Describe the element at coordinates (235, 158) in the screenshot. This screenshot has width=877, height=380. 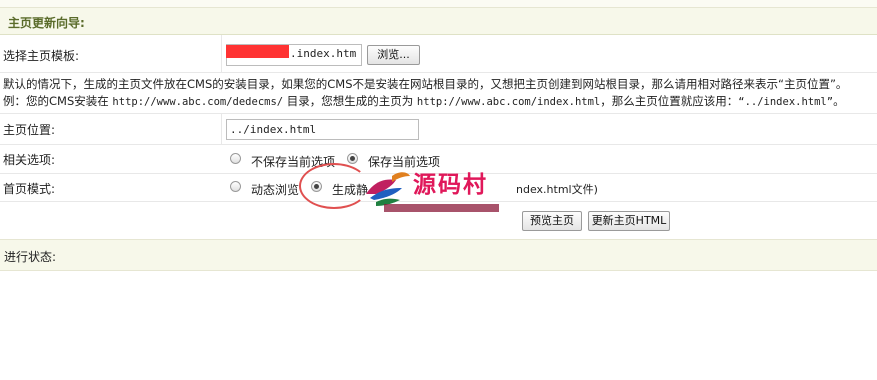
I see `no-save-radio` at that location.